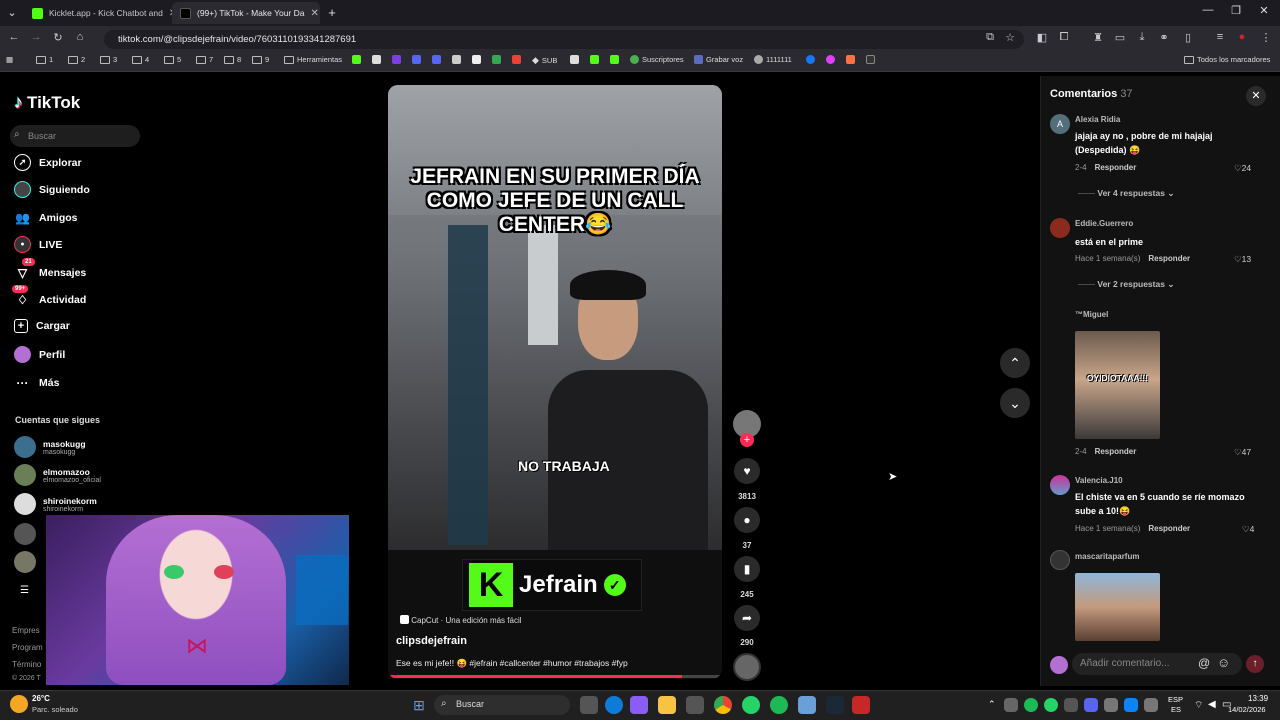  I want to click on edge-icon, so click(614, 705).